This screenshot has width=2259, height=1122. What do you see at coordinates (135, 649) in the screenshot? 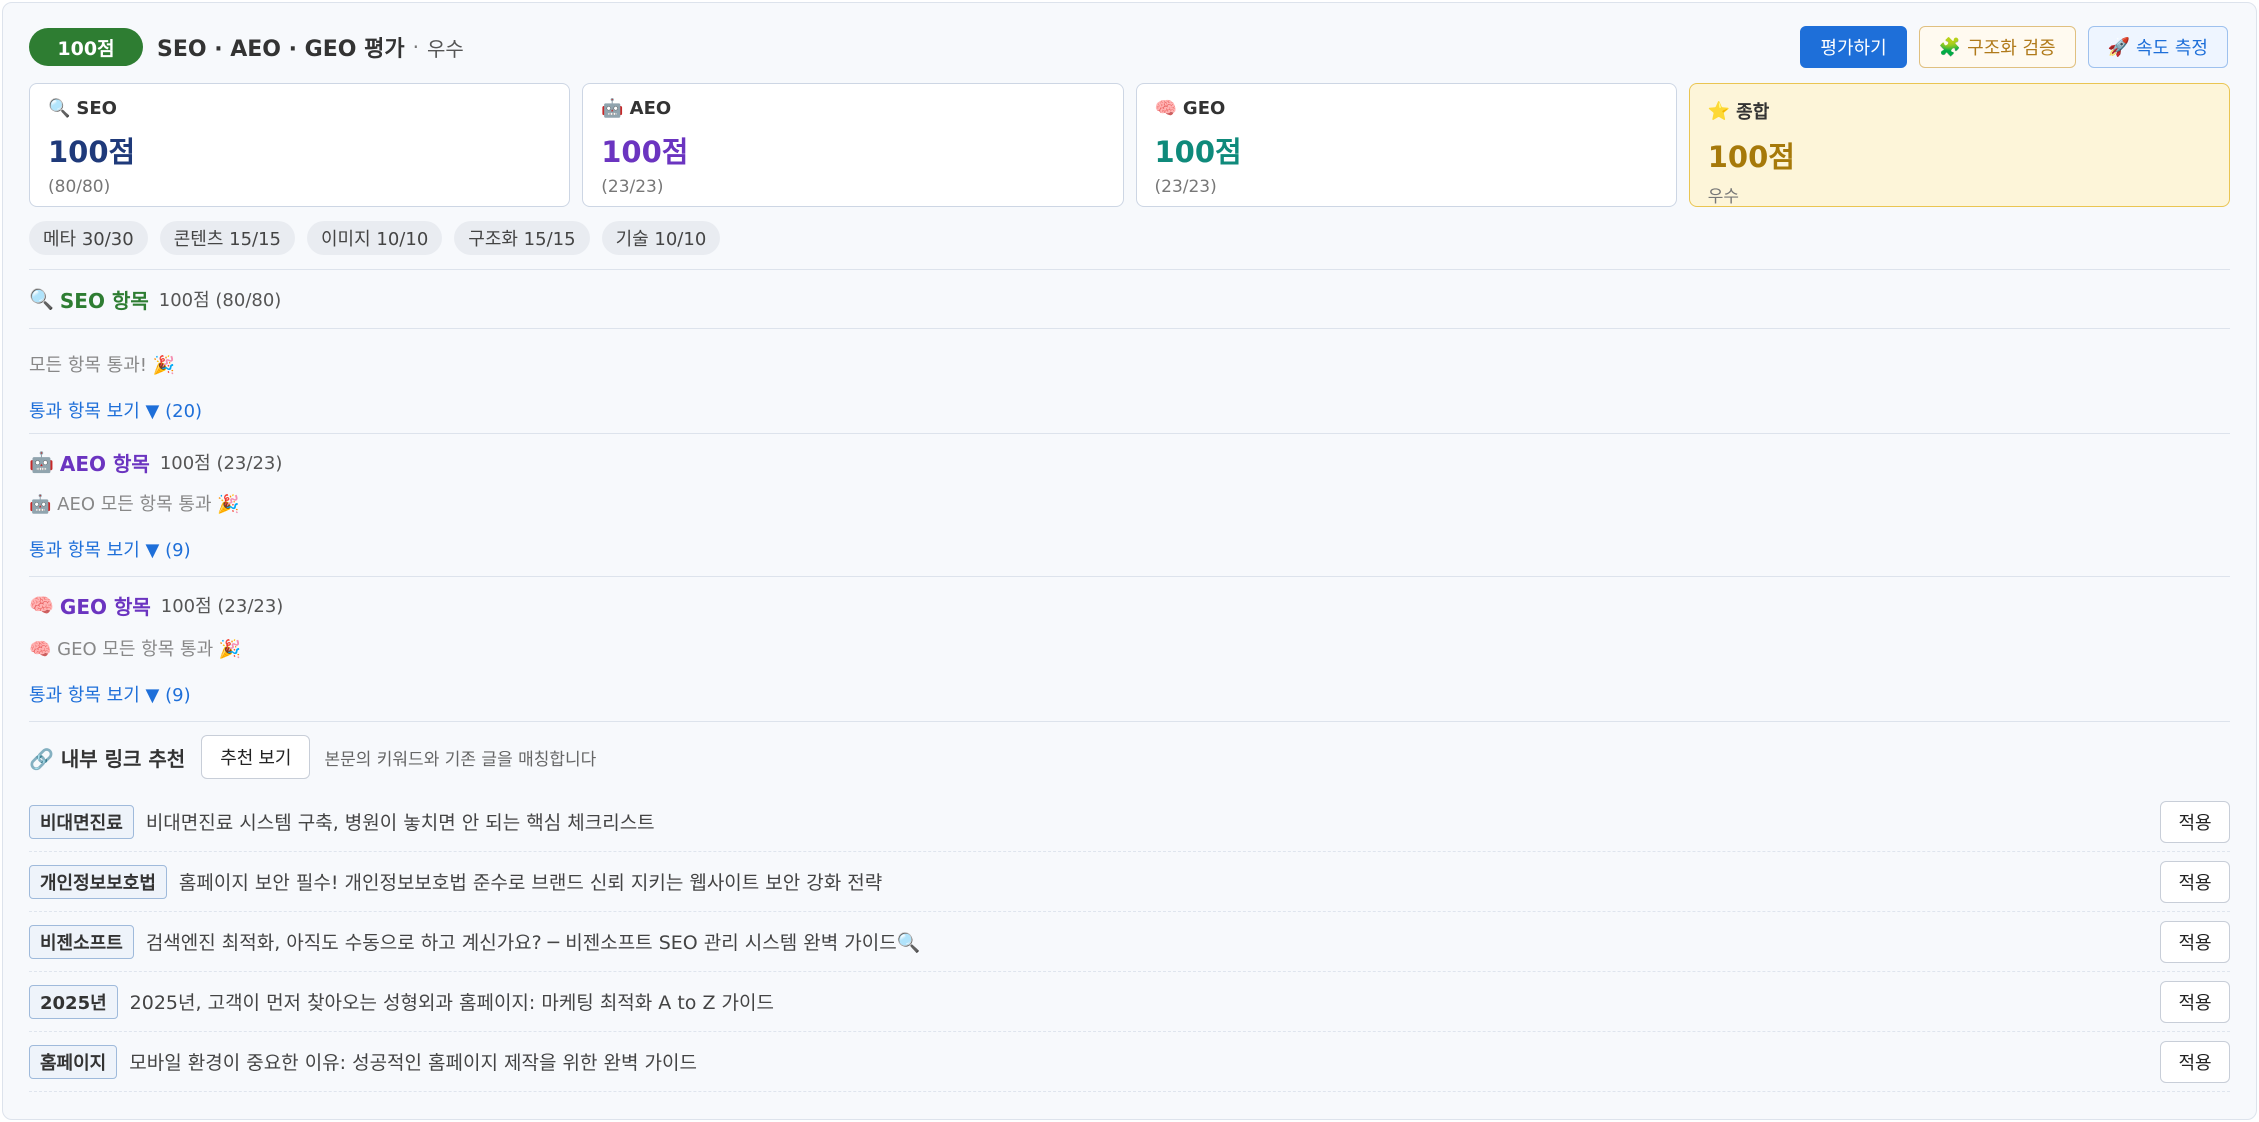
I see `geo-pass-message: 🧠 GEO 모든 항목 통과 🎉` at bounding box center [135, 649].